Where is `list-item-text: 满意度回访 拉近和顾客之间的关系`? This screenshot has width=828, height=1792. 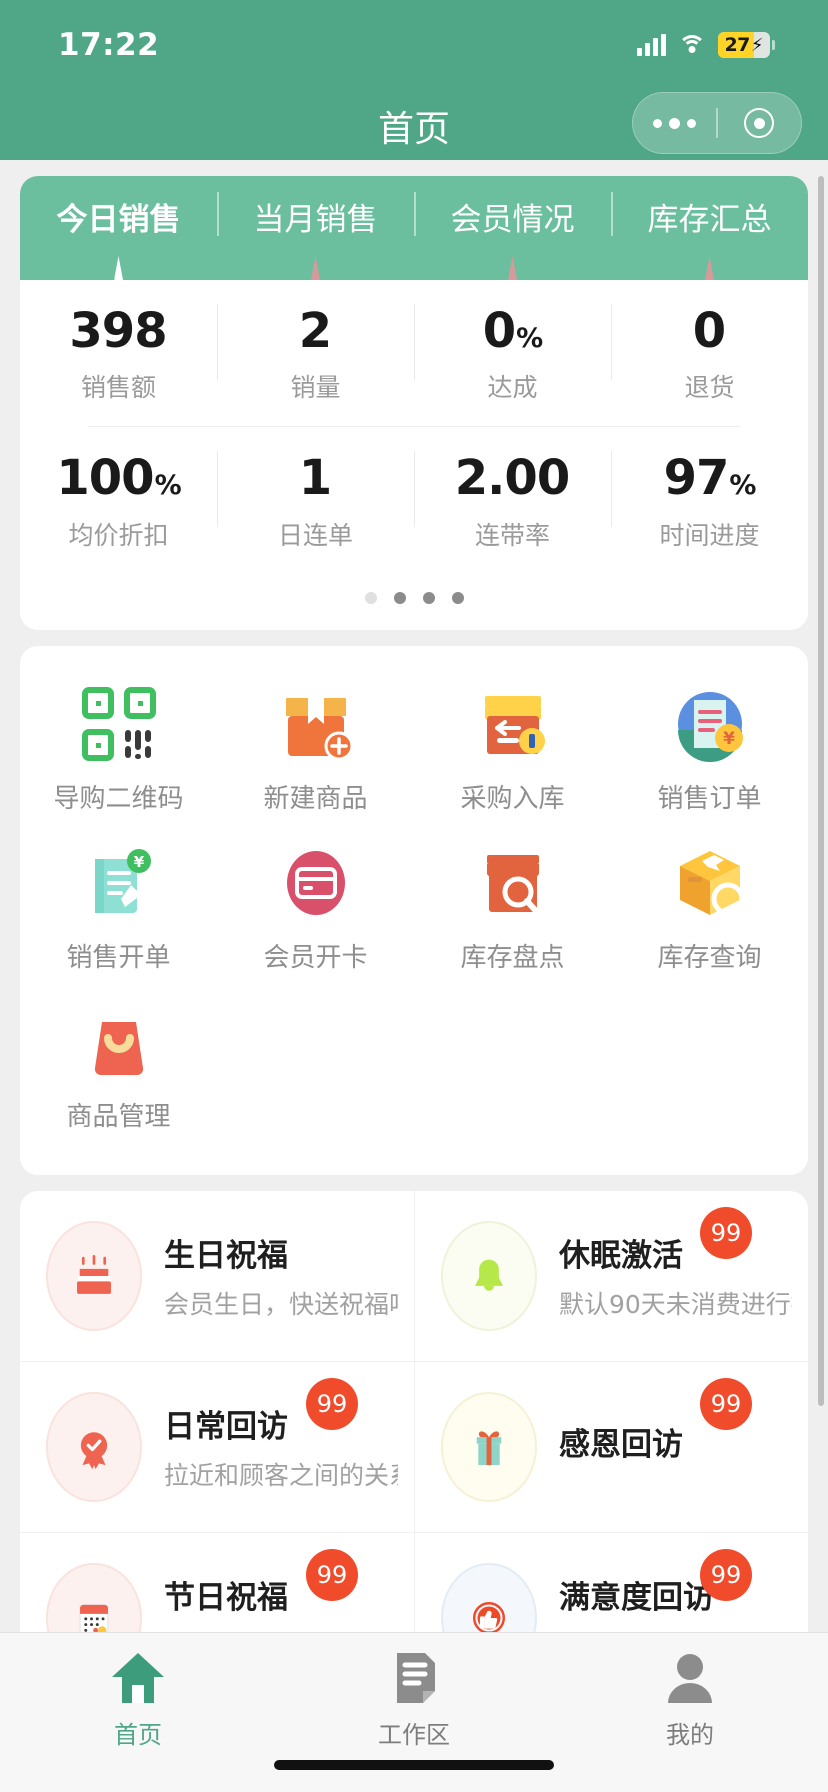
list-item-text: 满意度回访 拉近和顾客之间的关系 is located at coordinates (675, 1602).